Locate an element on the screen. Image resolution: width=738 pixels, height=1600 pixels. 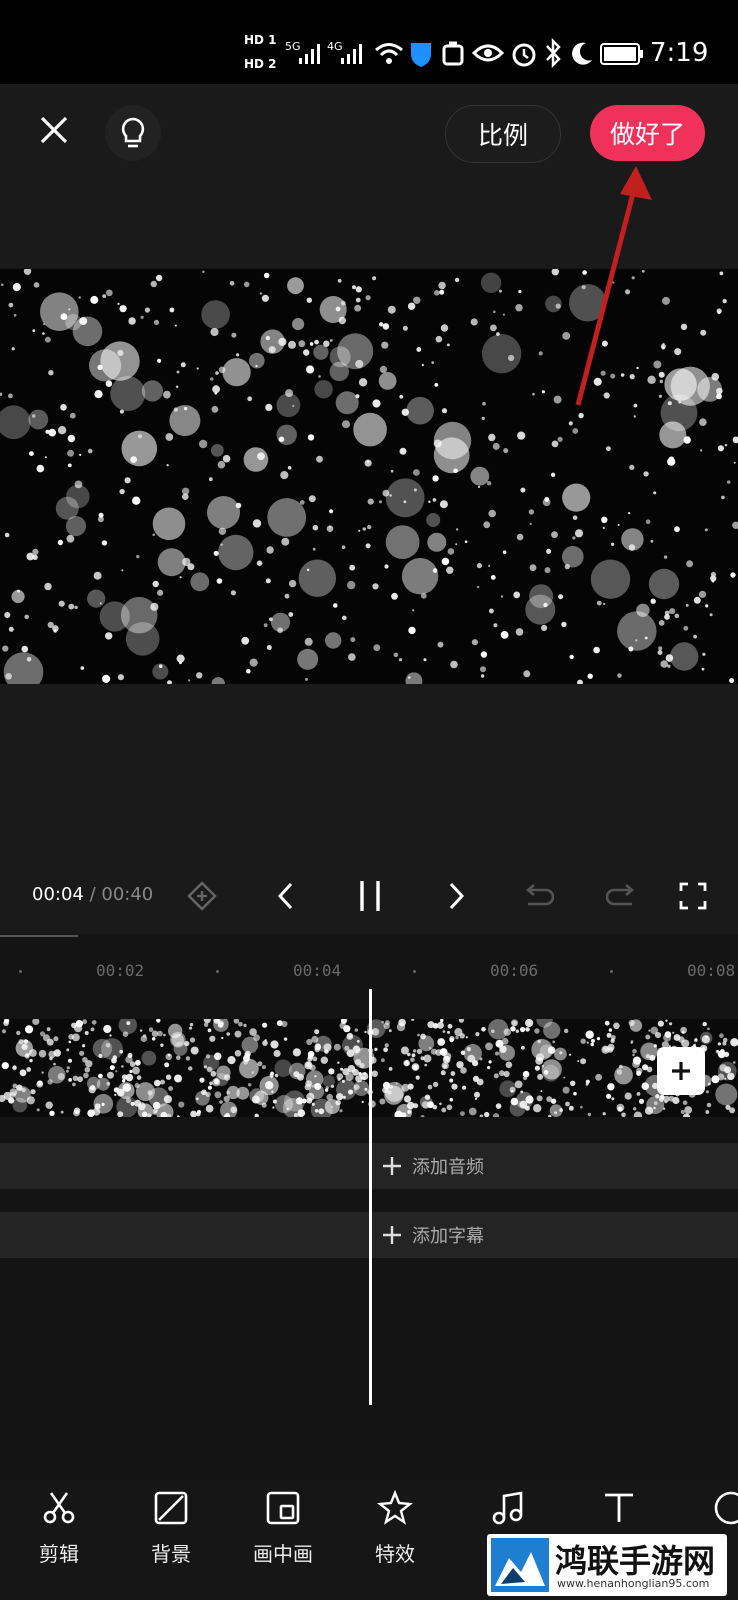
nav-item-sticker is located at coordinates (714, 1508).